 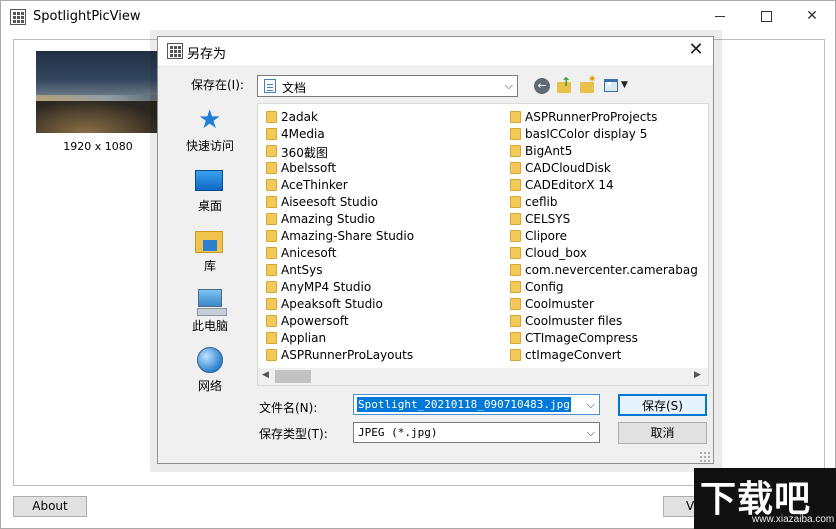 I want to click on about-button: About, so click(x=50, y=506).